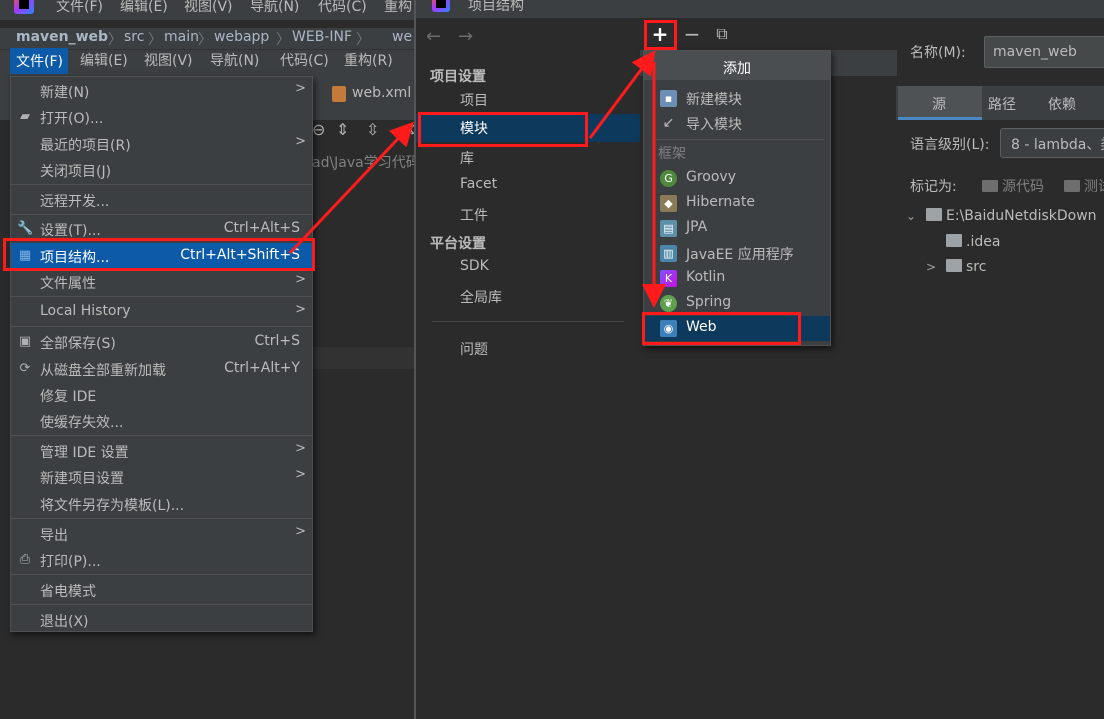 Image resolution: width=1104 pixels, height=719 pixels. What do you see at coordinates (477, 179) in the screenshot?
I see `annotation-arrows` at bounding box center [477, 179].